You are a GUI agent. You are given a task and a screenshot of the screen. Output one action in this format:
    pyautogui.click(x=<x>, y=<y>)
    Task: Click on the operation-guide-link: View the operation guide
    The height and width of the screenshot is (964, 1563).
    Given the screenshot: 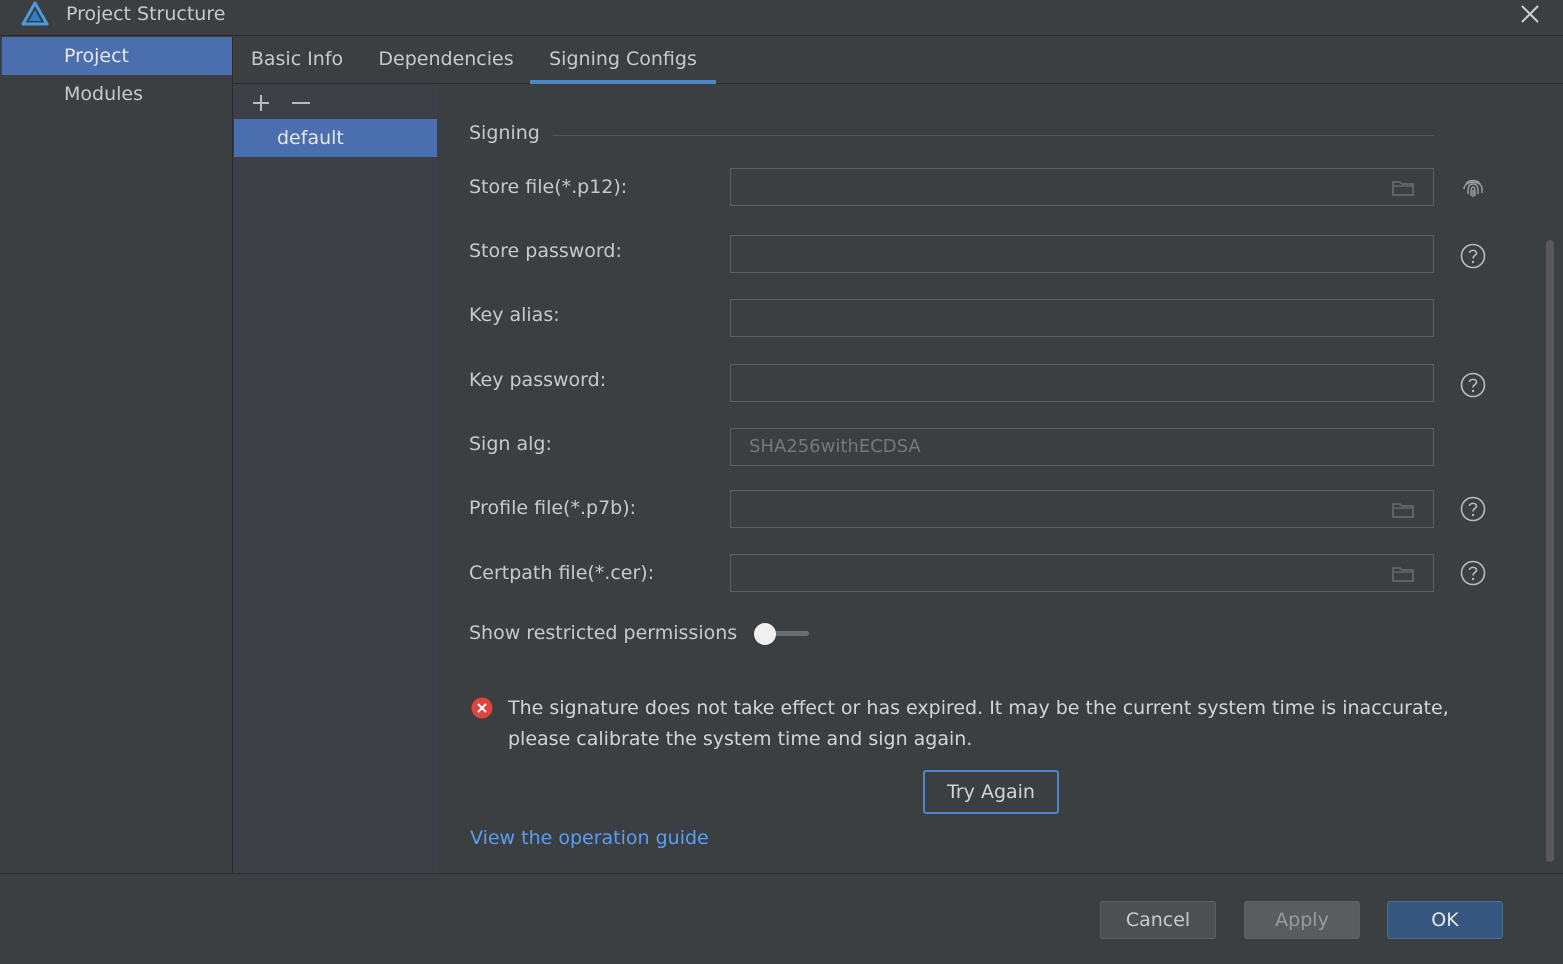 What is the action you would take?
    pyautogui.click(x=589, y=838)
    